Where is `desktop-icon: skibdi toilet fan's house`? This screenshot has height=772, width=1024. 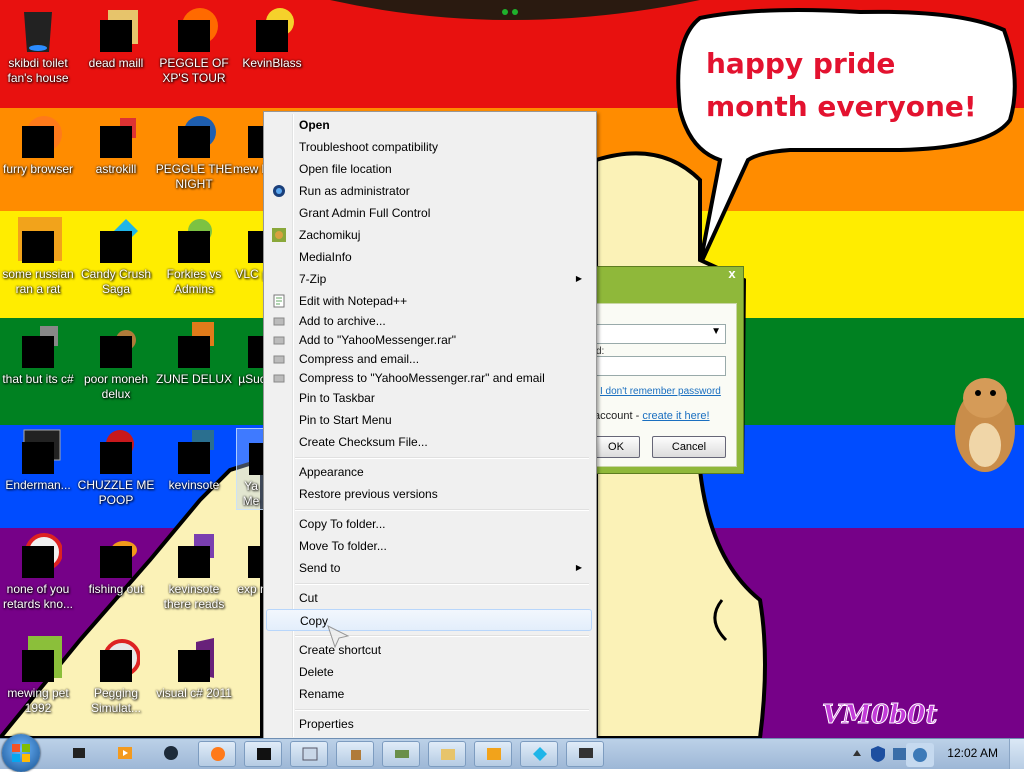 desktop-icon: skibdi toilet fan's house is located at coordinates (39, 46).